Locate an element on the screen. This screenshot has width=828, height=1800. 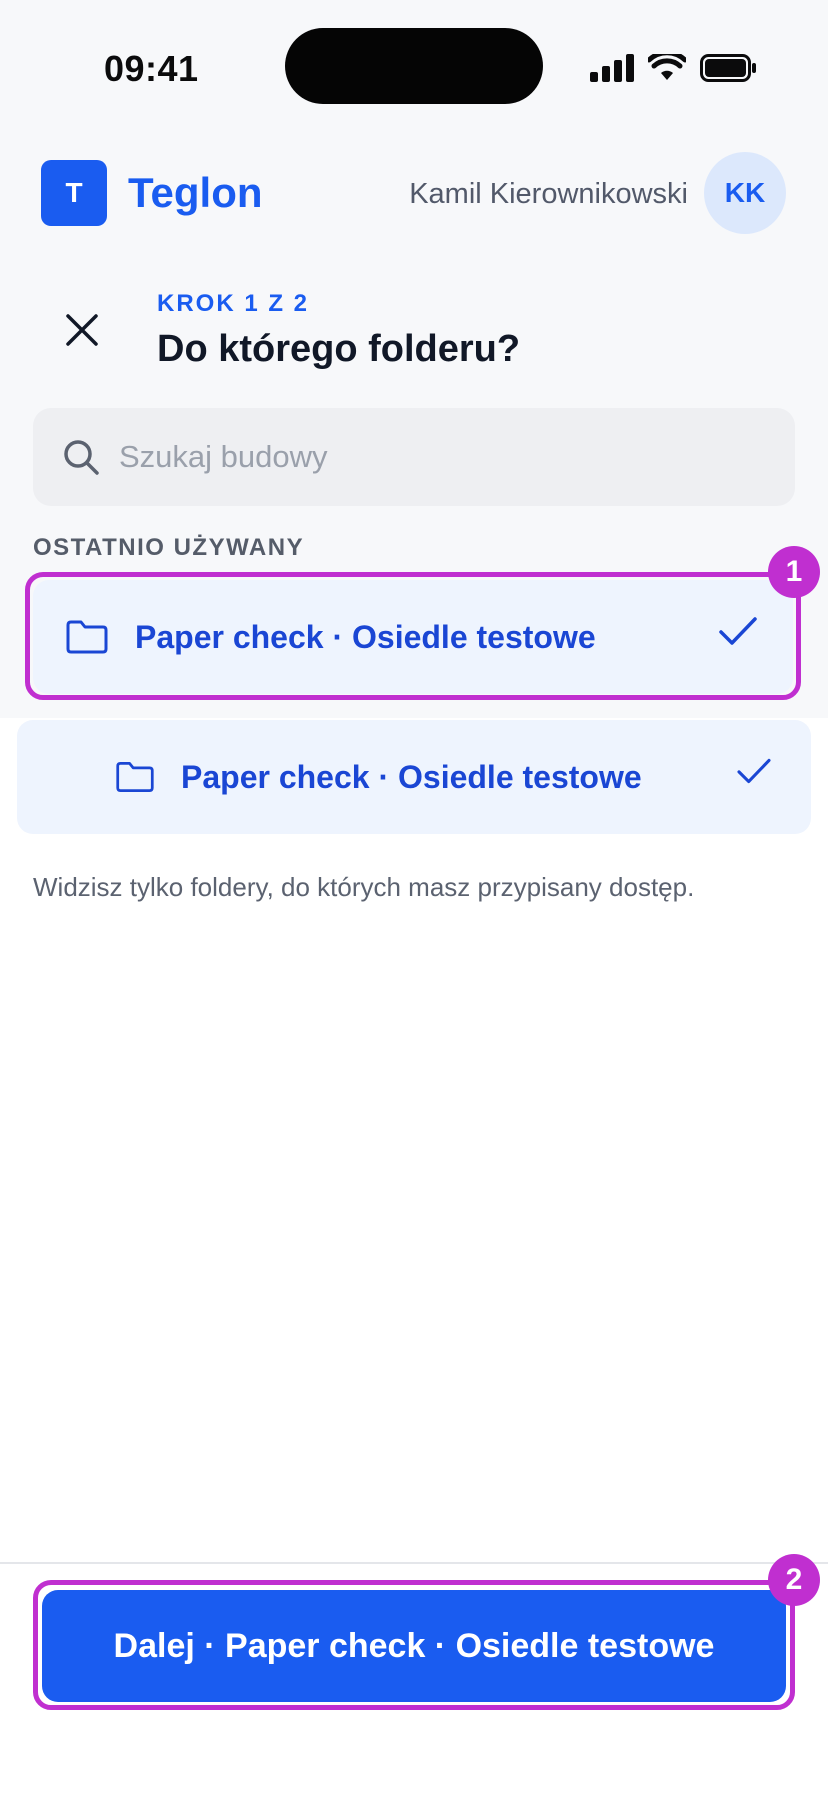
user-name: Kamil Kierownikowski is located at coordinates (548, 194).